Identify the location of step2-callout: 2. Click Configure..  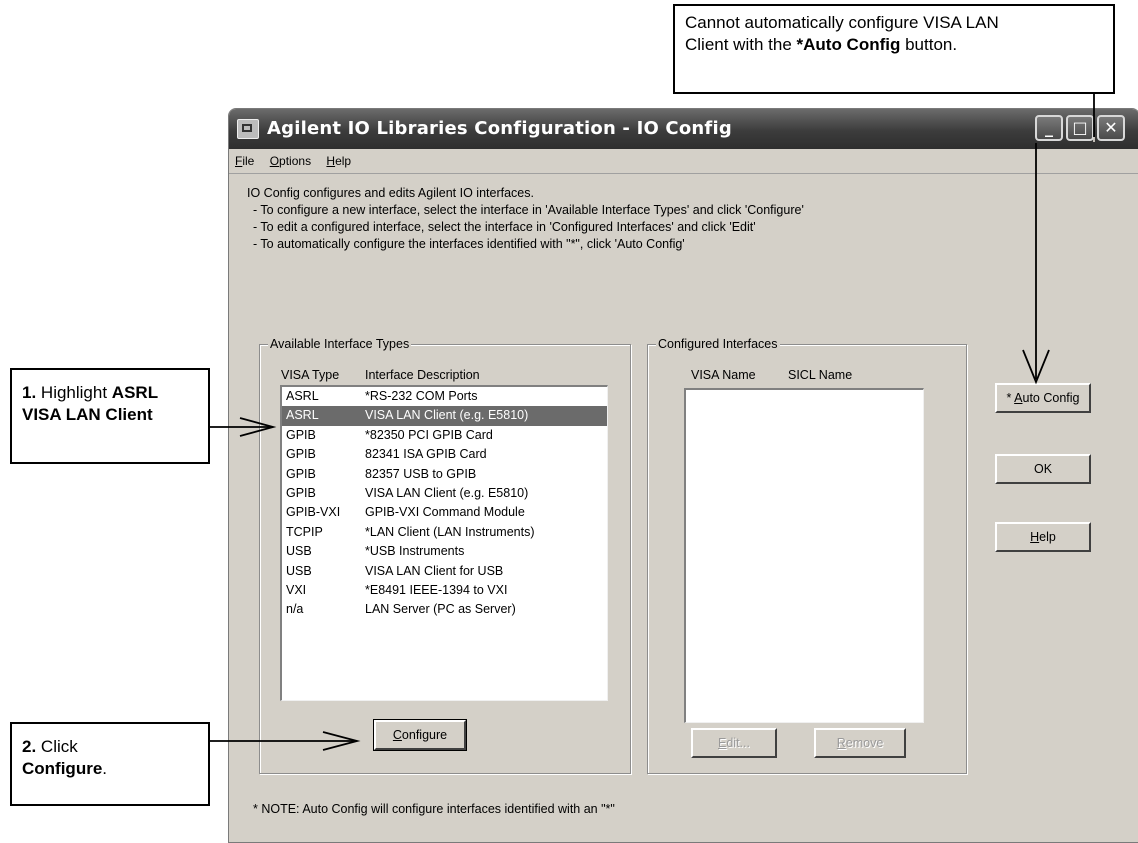
(110, 764).